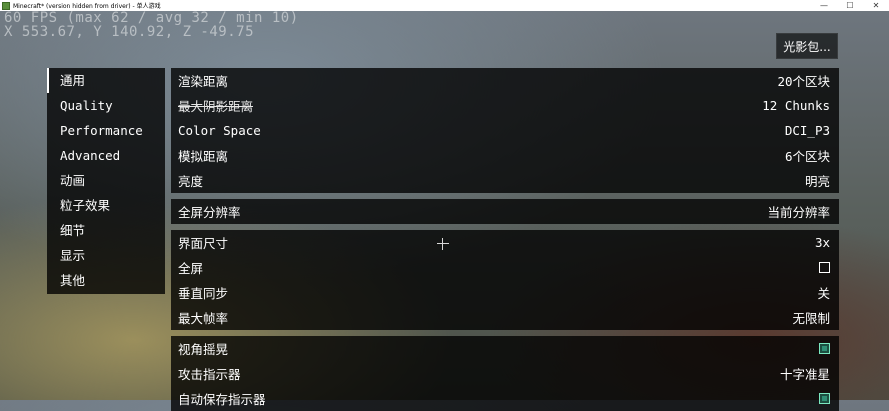 The height and width of the screenshot is (411, 889). What do you see at coordinates (106, 130) in the screenshot?
I see `sidebar-item-performance: Performance` at bounding box center [106, 130].